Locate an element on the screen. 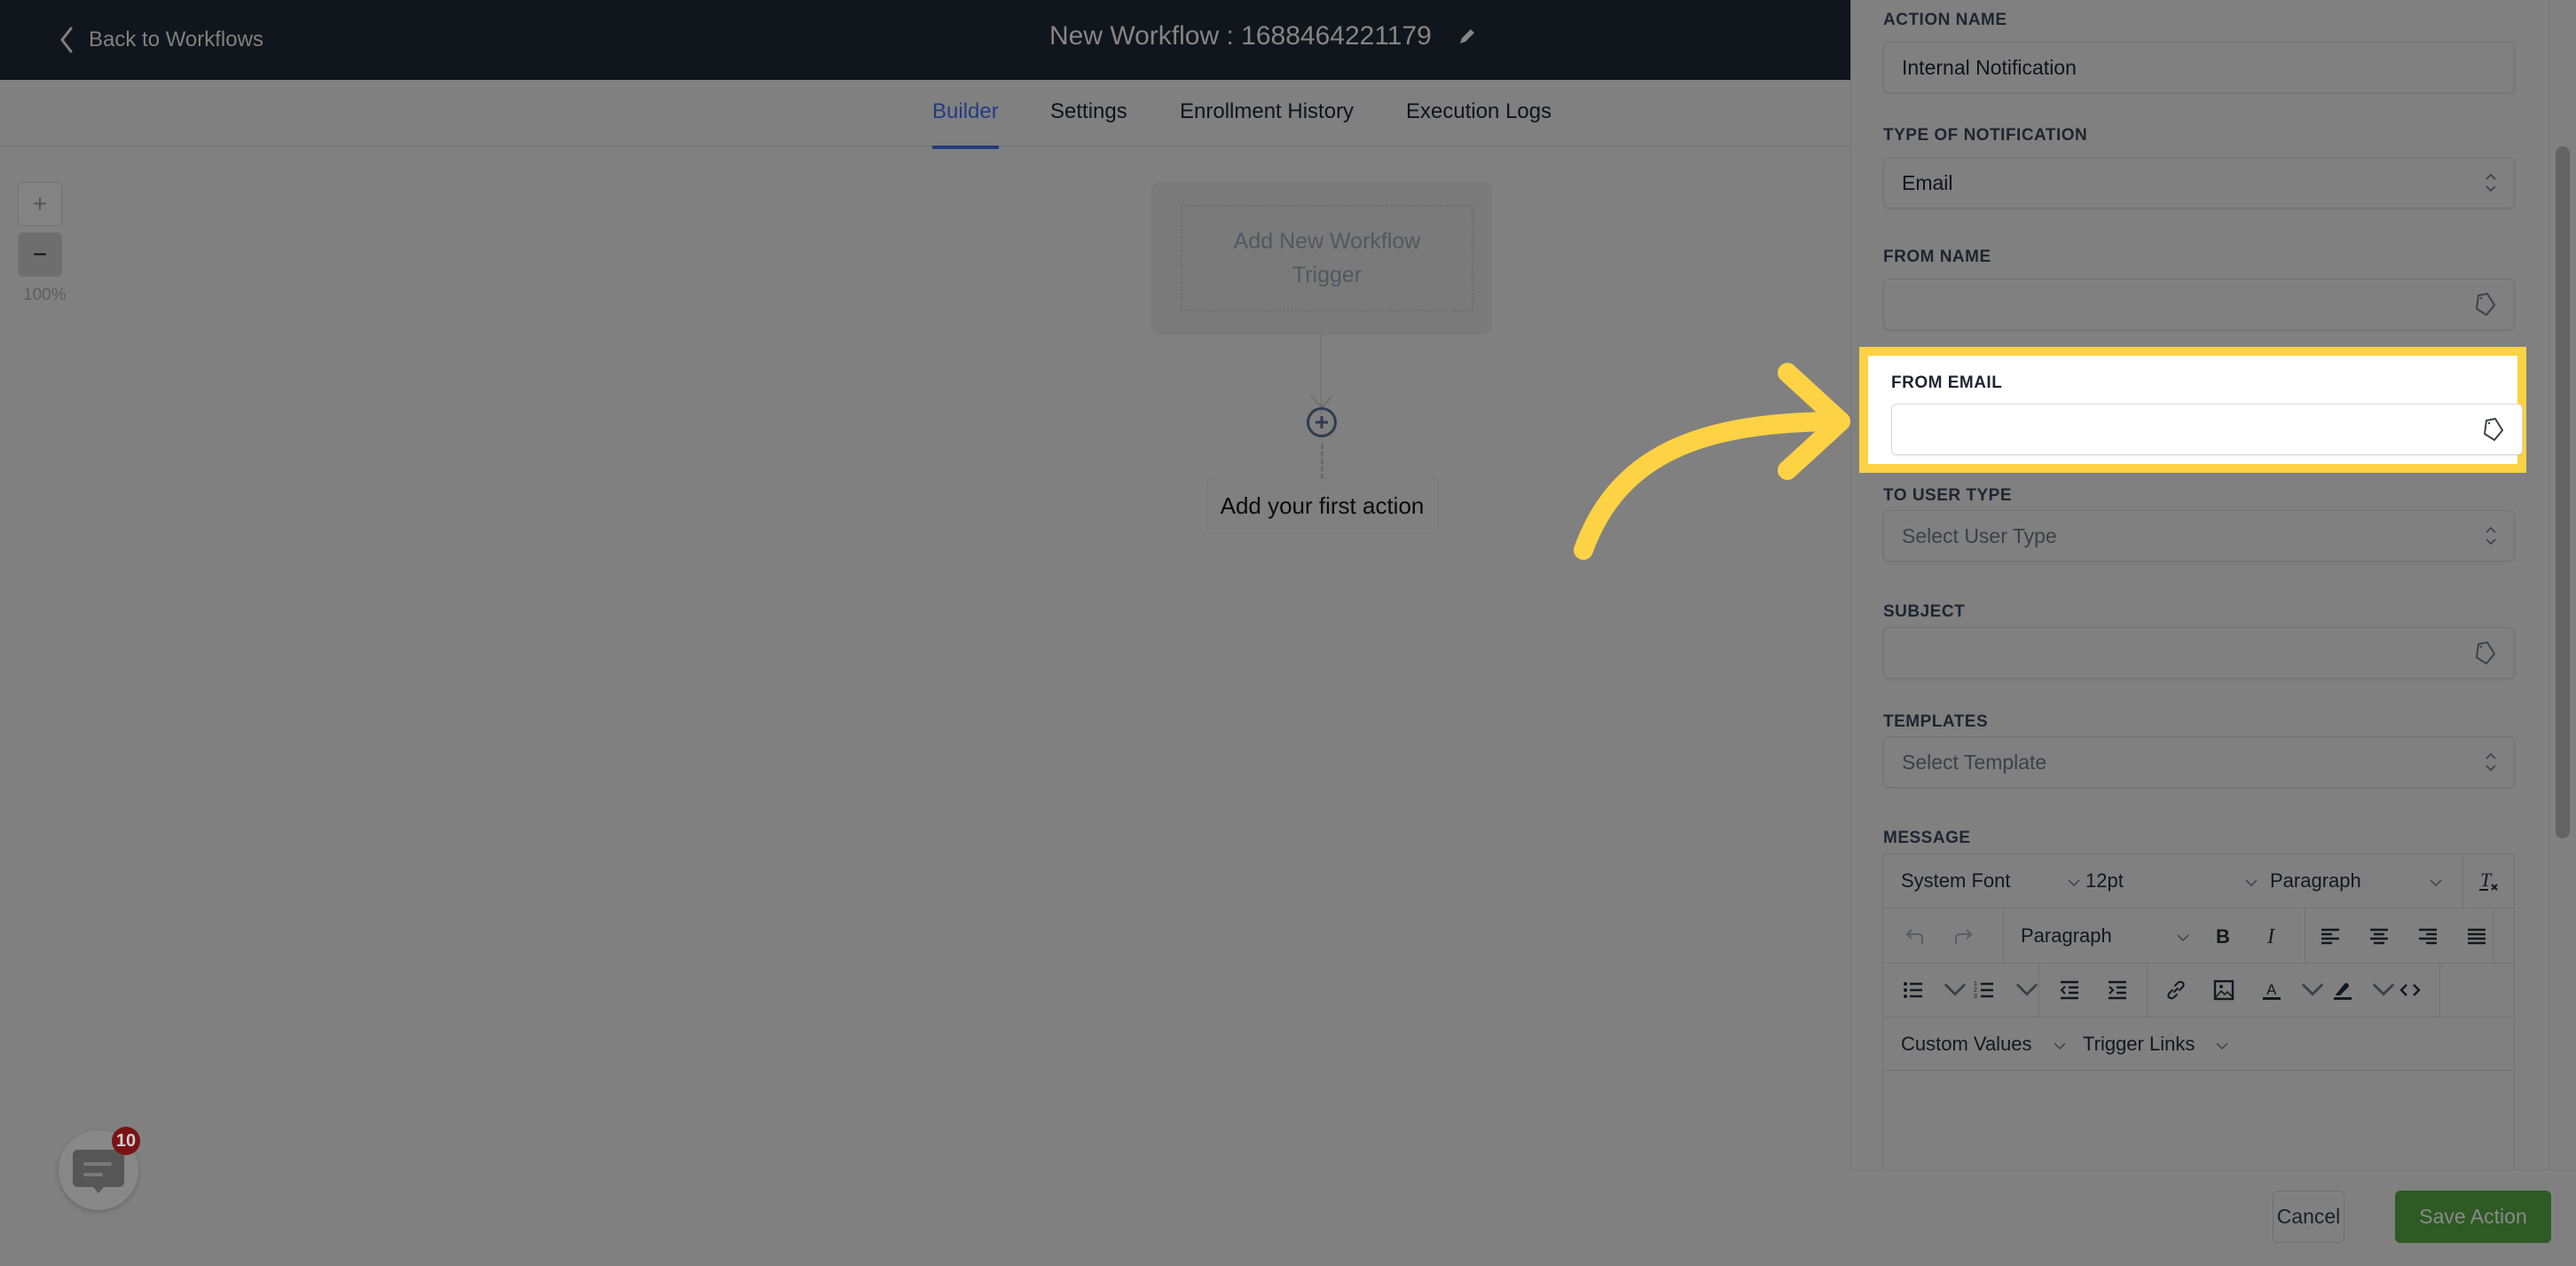  align-right-icon is located at coordinates (2428, 936).